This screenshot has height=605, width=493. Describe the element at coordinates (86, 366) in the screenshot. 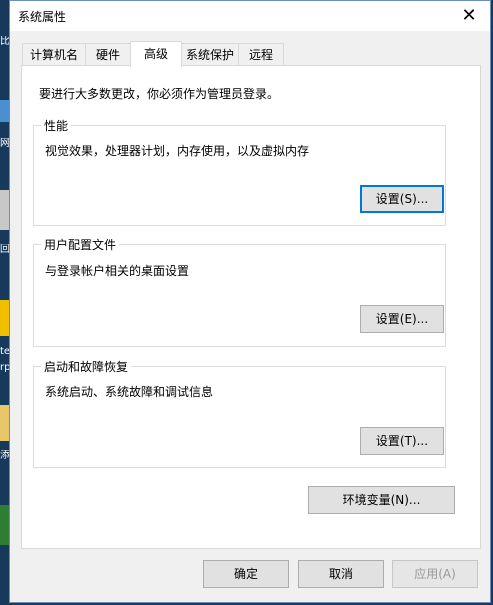

I see `startup-recovery-group-title: 启动和故障恢复` at that location.